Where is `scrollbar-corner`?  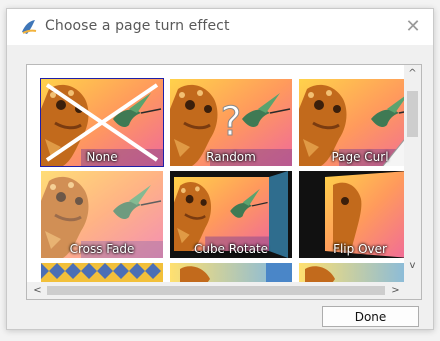 scrollbar-corner is located at coordinates (412, 290).